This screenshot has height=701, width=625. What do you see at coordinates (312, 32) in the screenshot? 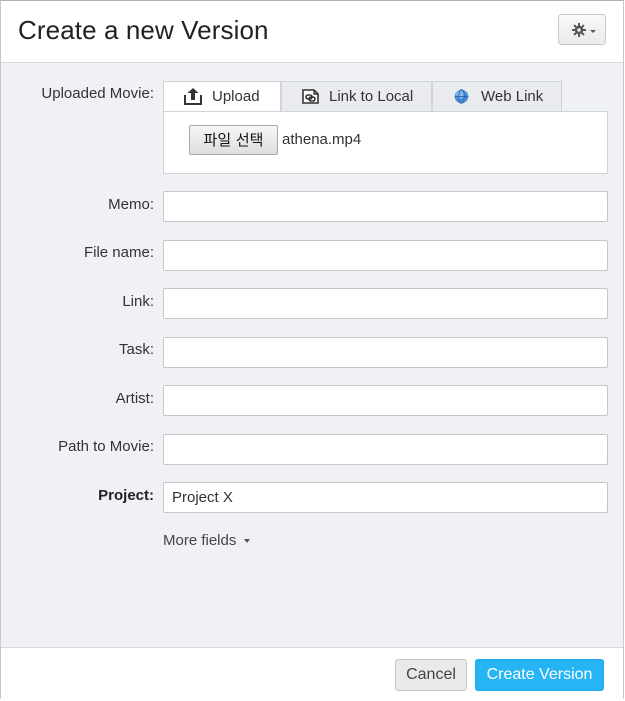
I see `dialog-header: Create a new Version` at bounding box center [312, 32].